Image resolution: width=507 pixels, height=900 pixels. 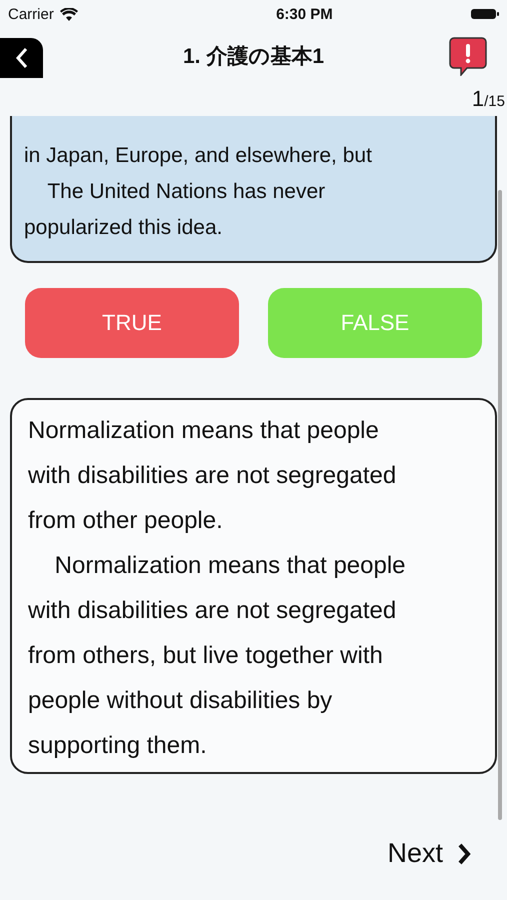 What do you see at coordinates (464, 853) in the screenshot?
I see `chevron-right-icon` at bounding box center [464, 853].